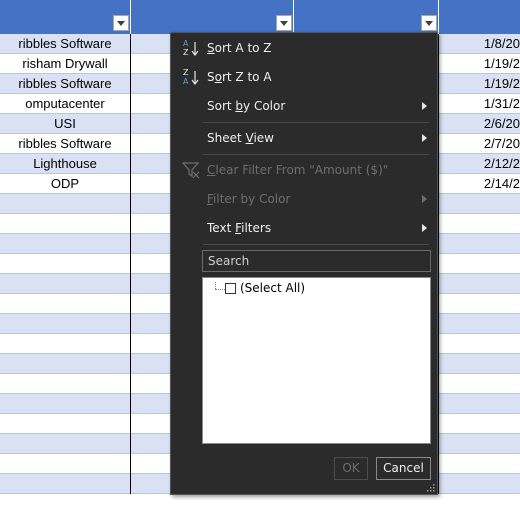 The image size is (520, 510). What do you see at coordinates (479, 44) in the screenshot?
I see `date-cell: 1/8/20` at bounding box center [479, 44].